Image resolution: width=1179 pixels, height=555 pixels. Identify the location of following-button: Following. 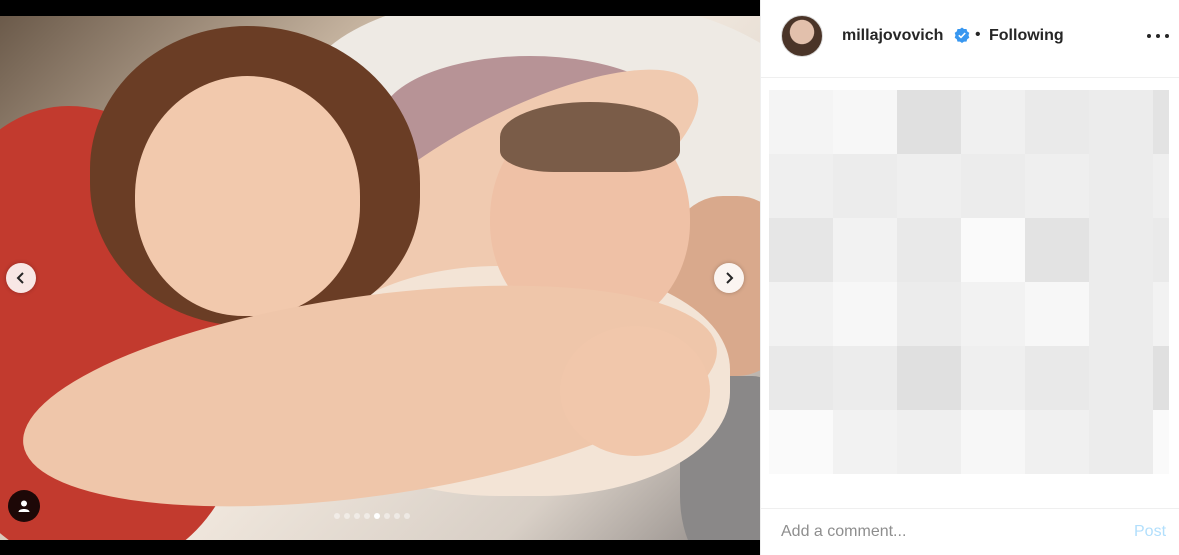
(1026, 36).